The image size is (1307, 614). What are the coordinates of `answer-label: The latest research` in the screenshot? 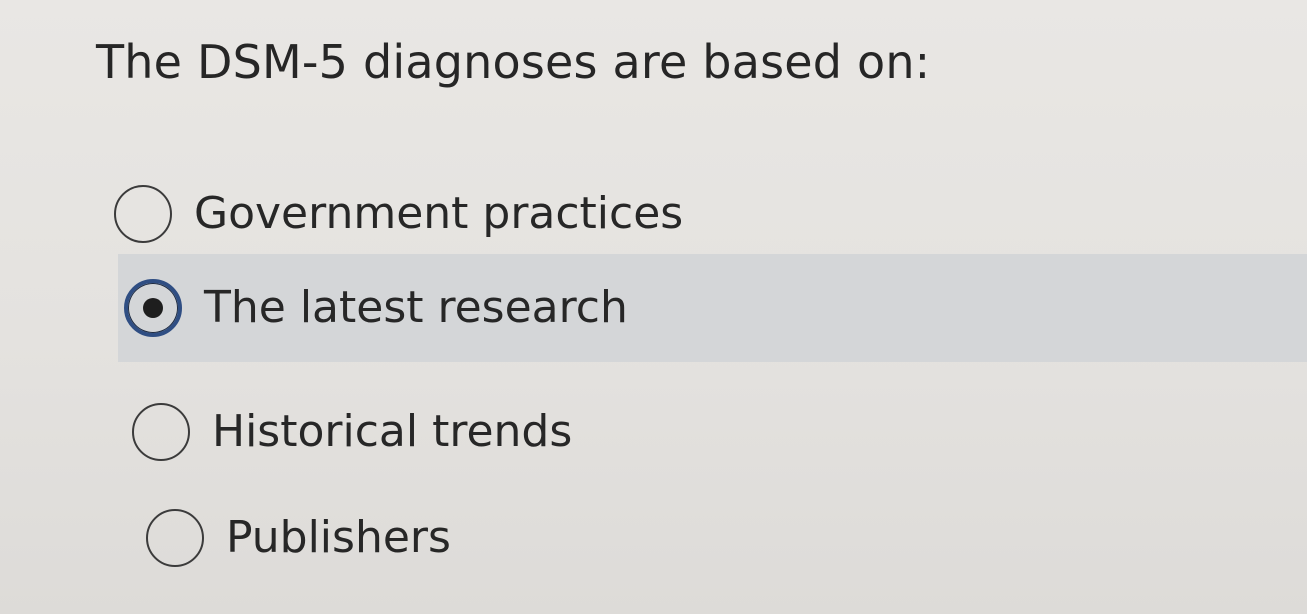 It's located at (416, 307).